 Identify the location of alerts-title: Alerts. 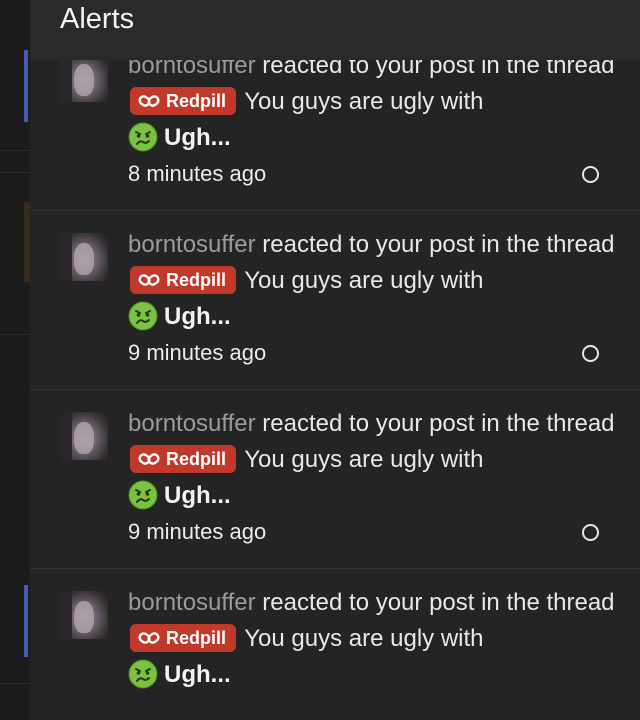
(97, 19).